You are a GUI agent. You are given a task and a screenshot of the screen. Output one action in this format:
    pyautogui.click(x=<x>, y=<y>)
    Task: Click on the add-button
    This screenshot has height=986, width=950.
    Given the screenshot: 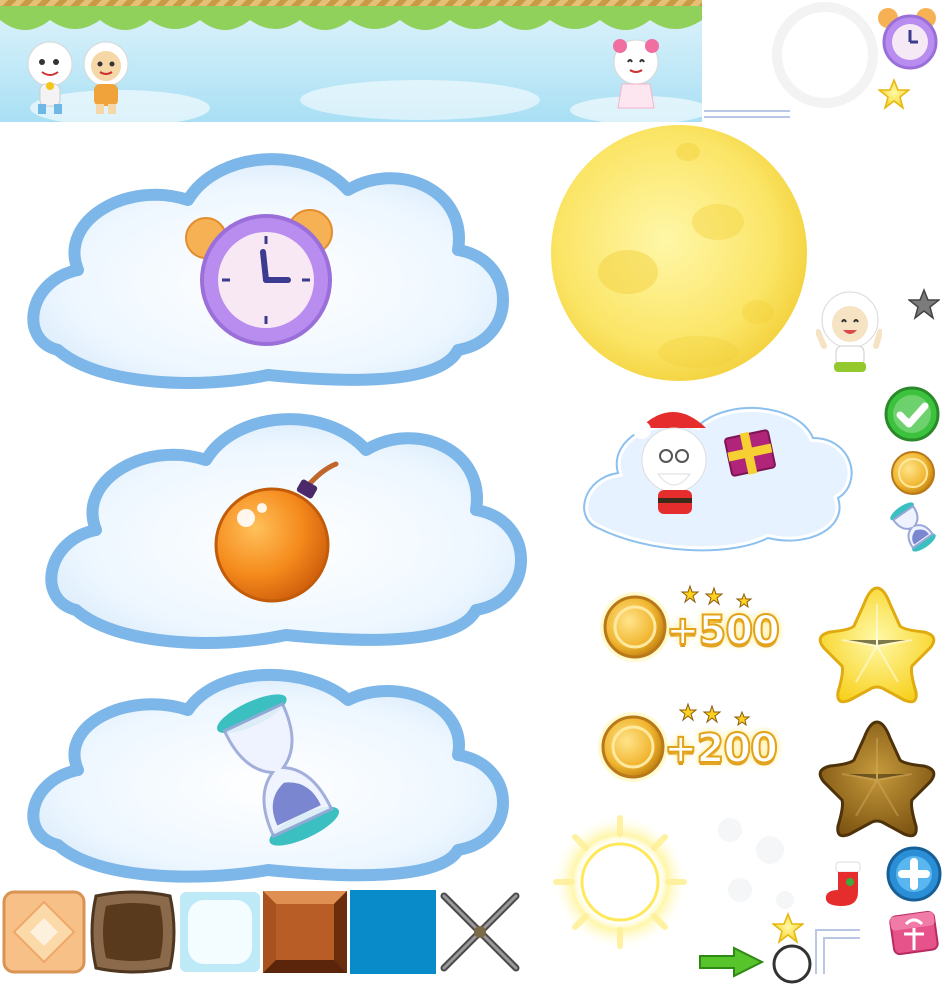 What is the action you would take?
    pyautogui.click(x=914, y=874)
    